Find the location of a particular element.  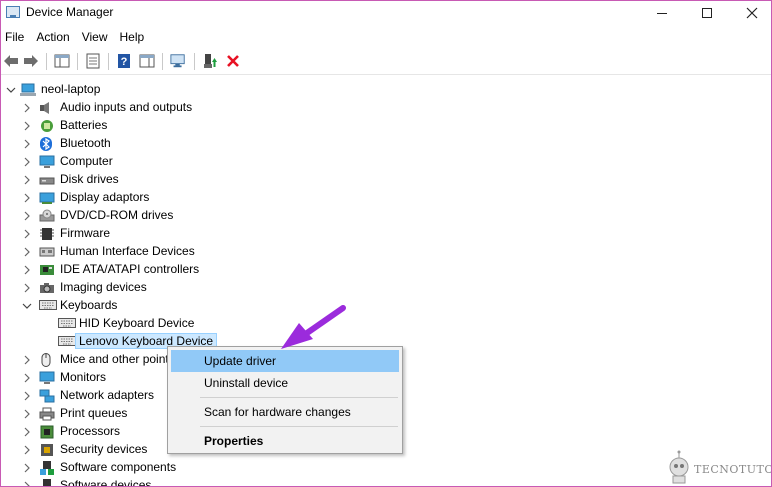

tree-category-label: Computer is located at coordinates (86, 161).